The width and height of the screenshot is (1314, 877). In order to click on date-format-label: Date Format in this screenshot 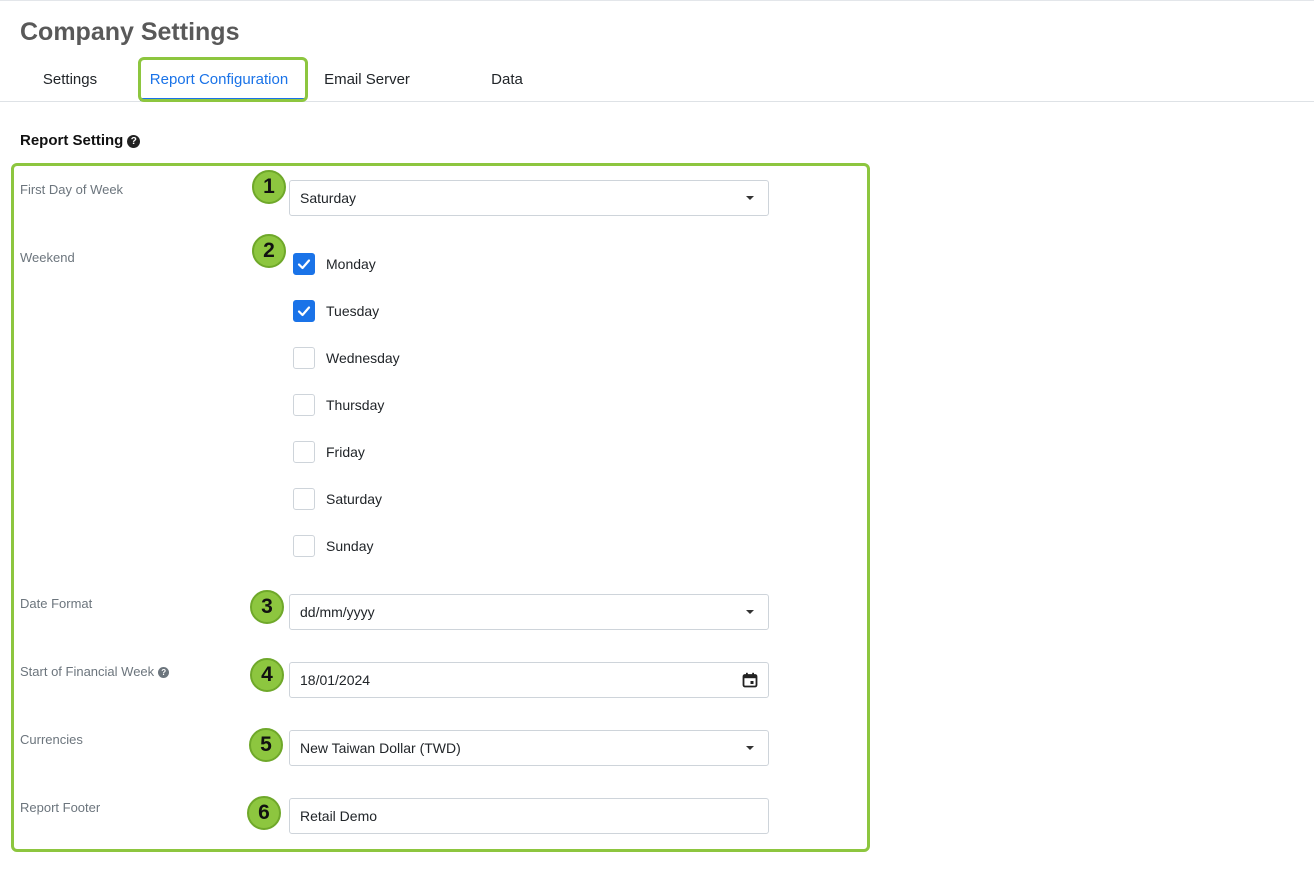, I will do `click(56, 603)`.